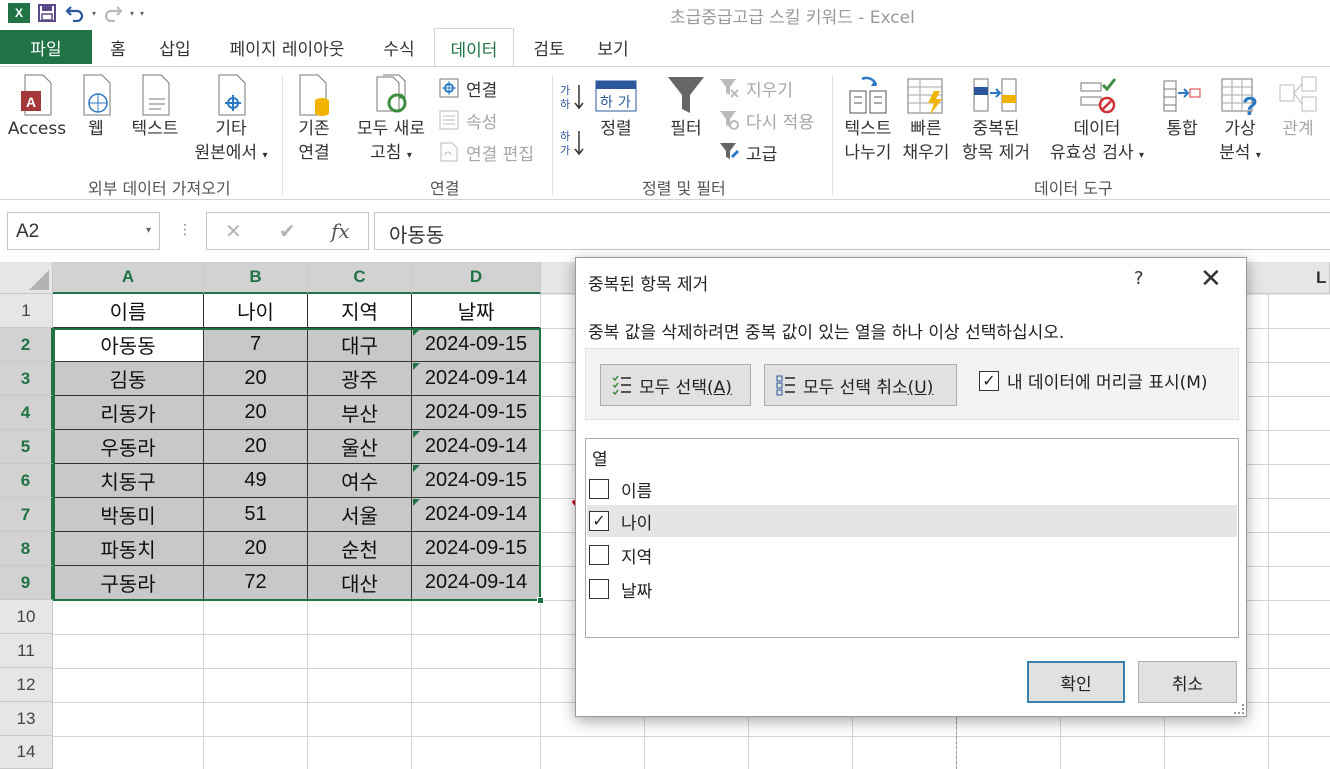 The height and width of the screenshot is (769, 1330). I want to click on sort-ascending-button: 가하, so click(572, 96).